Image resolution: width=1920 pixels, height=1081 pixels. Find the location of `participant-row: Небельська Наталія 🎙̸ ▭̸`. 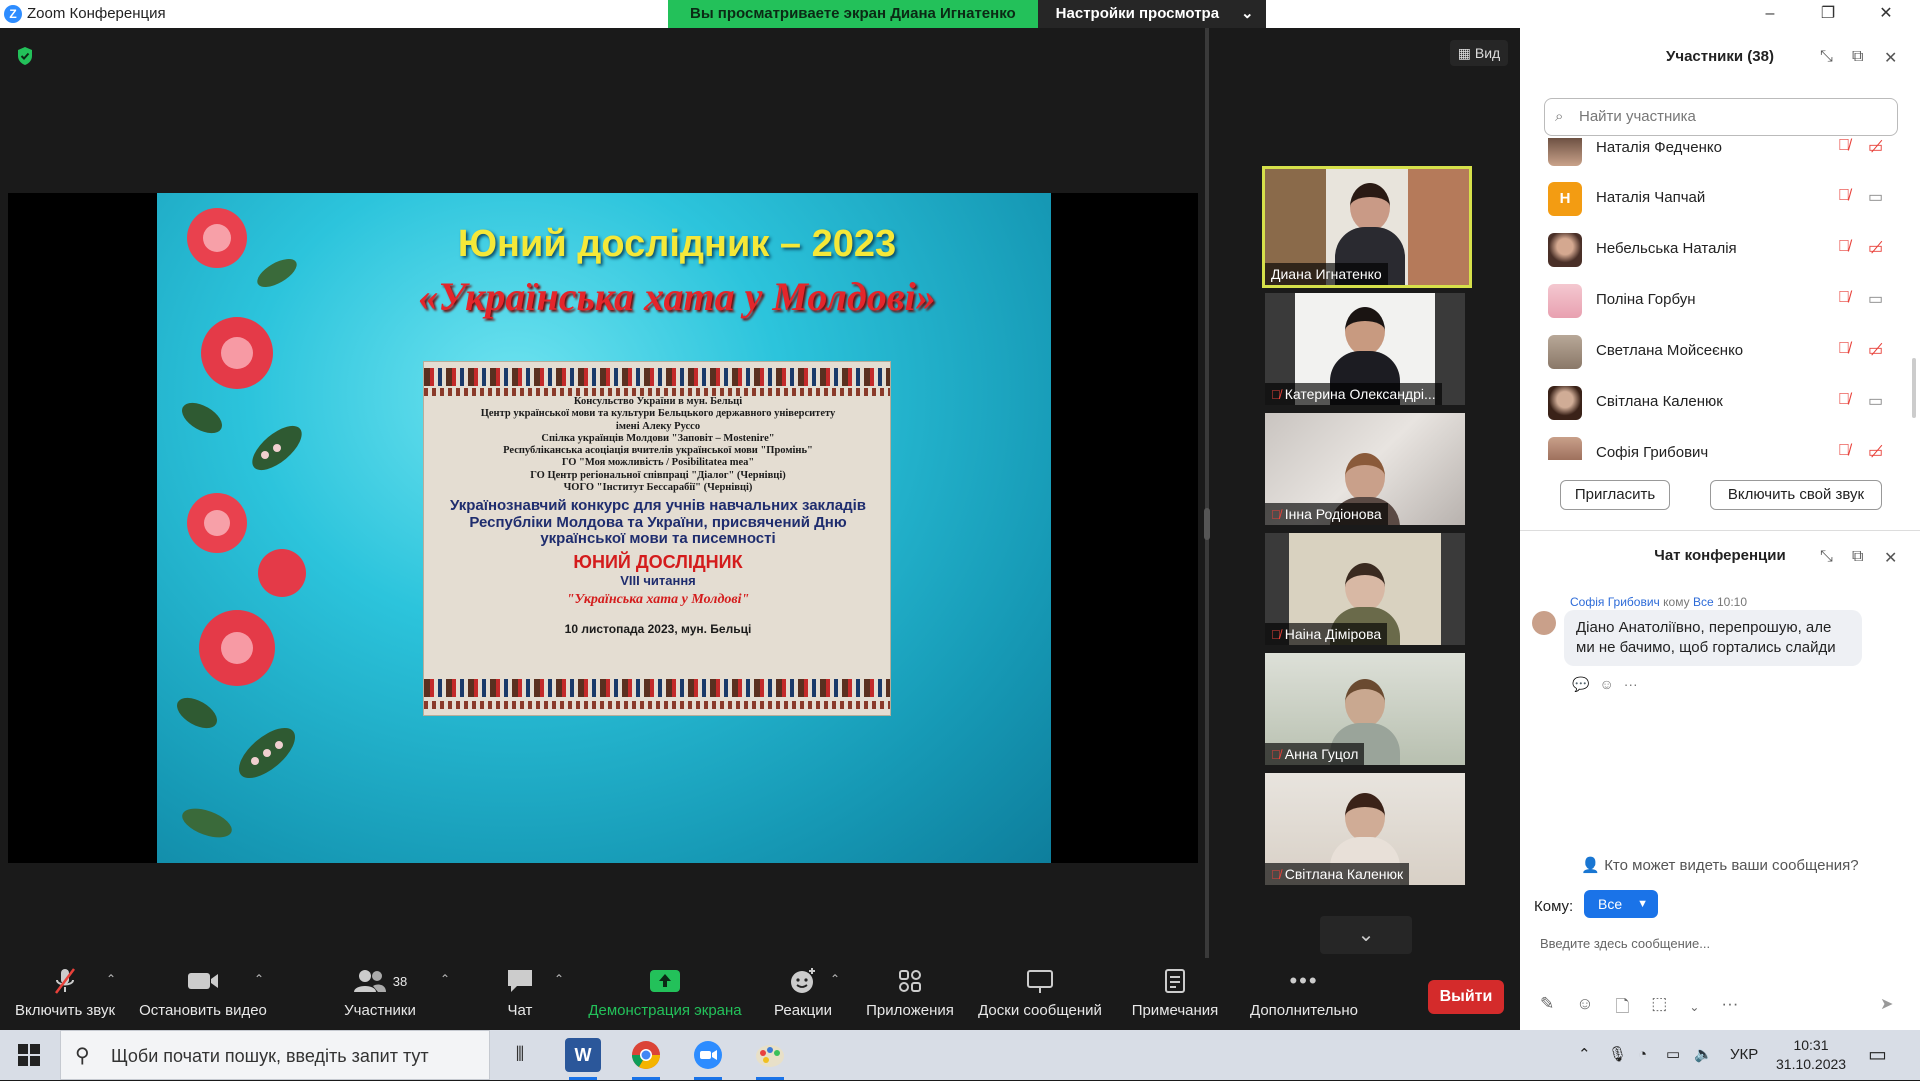

participant-row: Небельська Наталія 🎙̸ ▭̸ is located at coordinates (1728, 250).